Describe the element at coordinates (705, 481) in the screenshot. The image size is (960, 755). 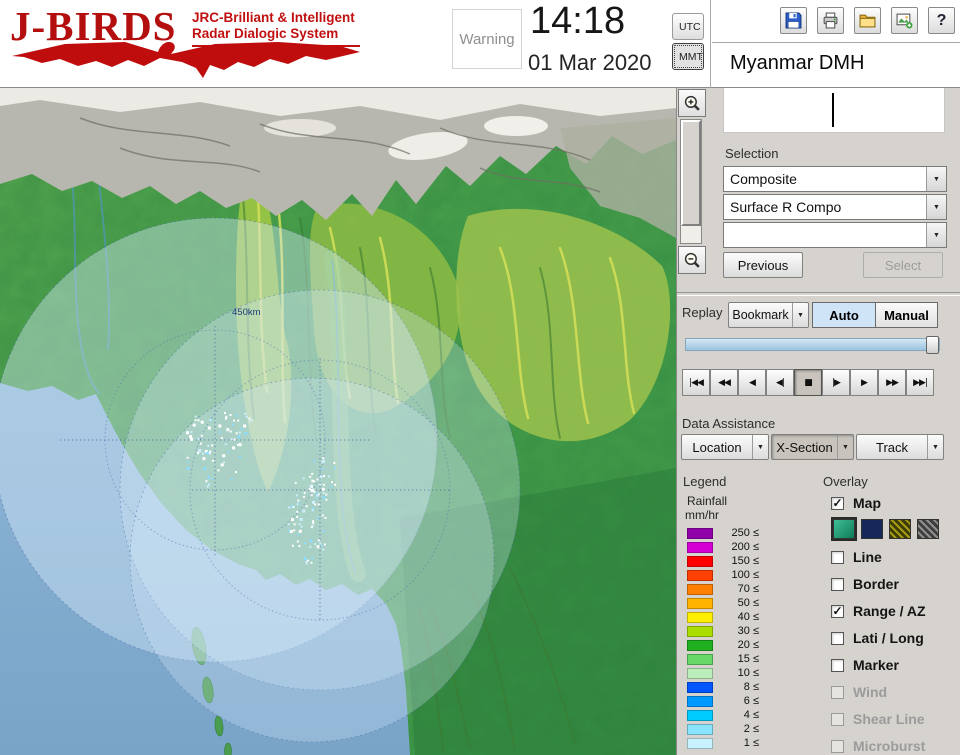
I see `legend-section-label: Legend` at that location.